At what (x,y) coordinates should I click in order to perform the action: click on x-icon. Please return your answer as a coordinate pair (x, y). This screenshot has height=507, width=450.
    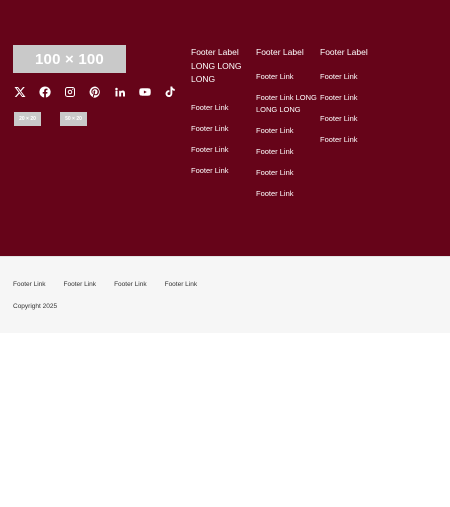
    Looking at the image, I should click on (19, 91).